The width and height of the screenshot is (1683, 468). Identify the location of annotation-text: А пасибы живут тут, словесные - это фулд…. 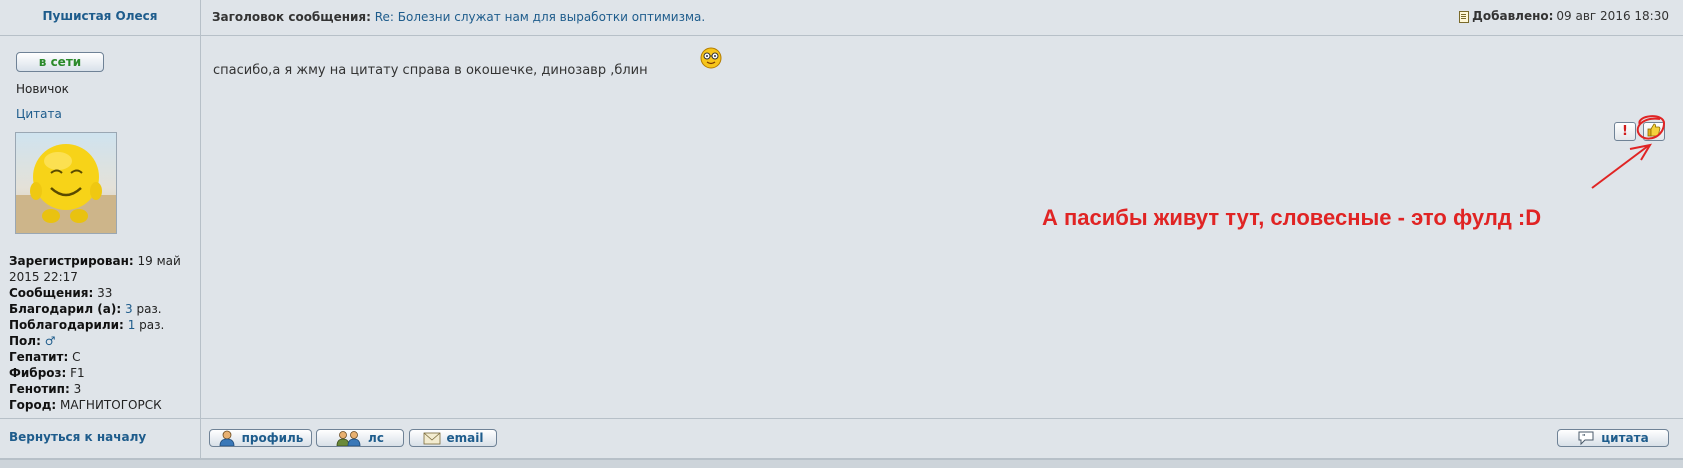
(1292, 217).